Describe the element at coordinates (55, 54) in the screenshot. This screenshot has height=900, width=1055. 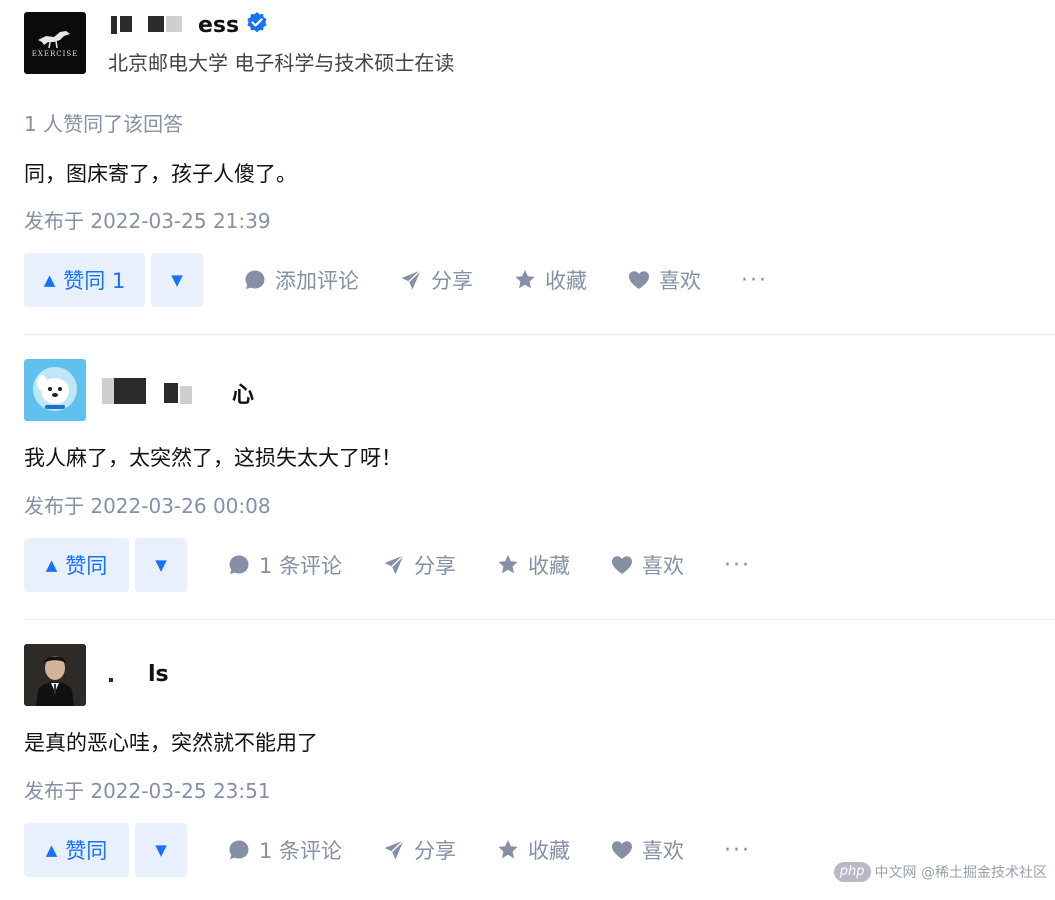
I see `avatar-text: EXERCISE` at that location.